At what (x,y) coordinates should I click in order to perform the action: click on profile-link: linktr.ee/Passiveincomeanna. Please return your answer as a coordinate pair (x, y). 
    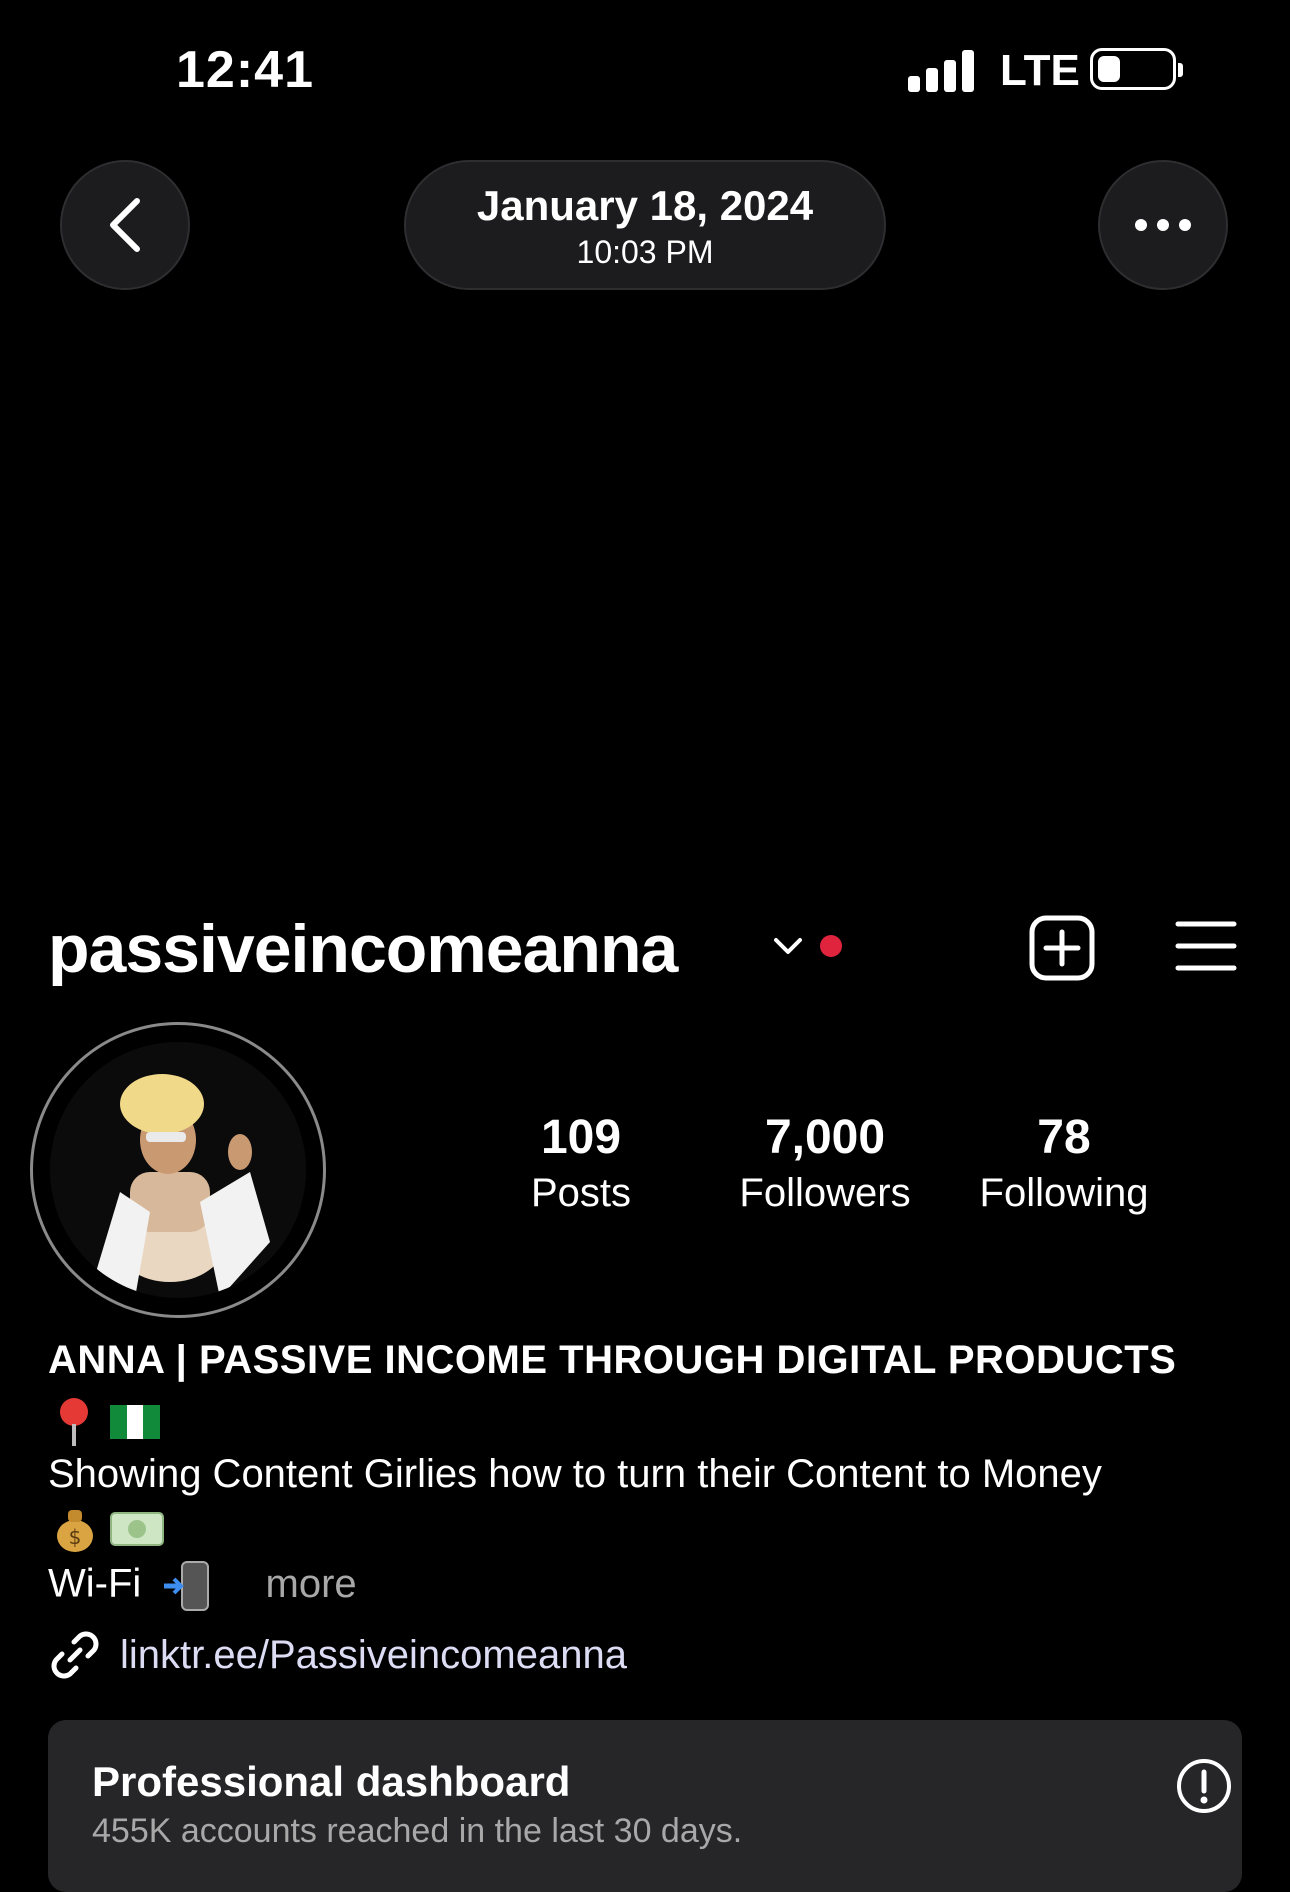
    Looking at the image, I should click on (337, 1655).